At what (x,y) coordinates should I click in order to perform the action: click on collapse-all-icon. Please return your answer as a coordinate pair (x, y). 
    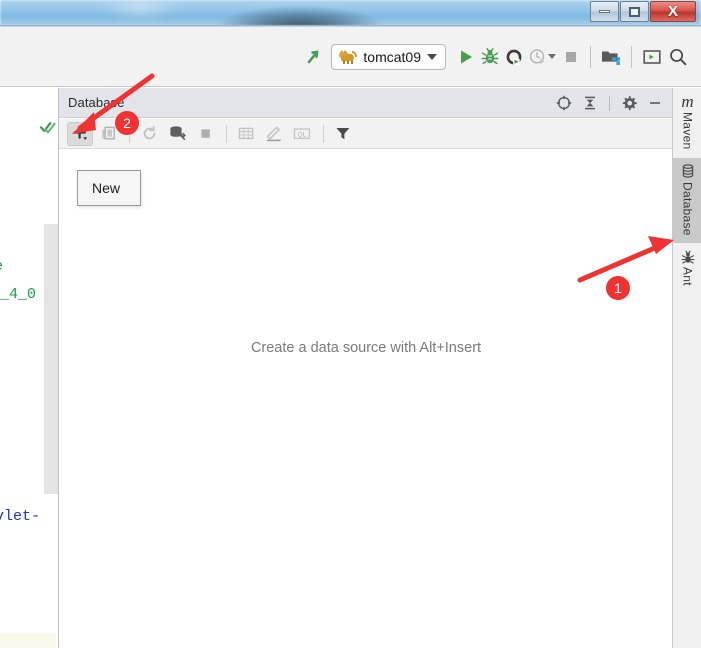
    Looking at the image, I should click on (590, 103).